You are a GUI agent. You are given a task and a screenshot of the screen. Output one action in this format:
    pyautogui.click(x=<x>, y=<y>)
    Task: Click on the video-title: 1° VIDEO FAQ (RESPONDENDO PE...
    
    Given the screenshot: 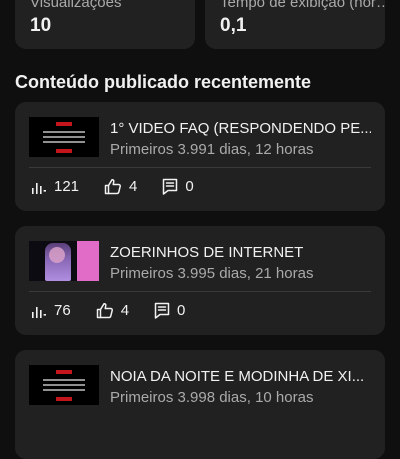 What is the action you would take?
    pyautogui.click(x=240, y=128)
    